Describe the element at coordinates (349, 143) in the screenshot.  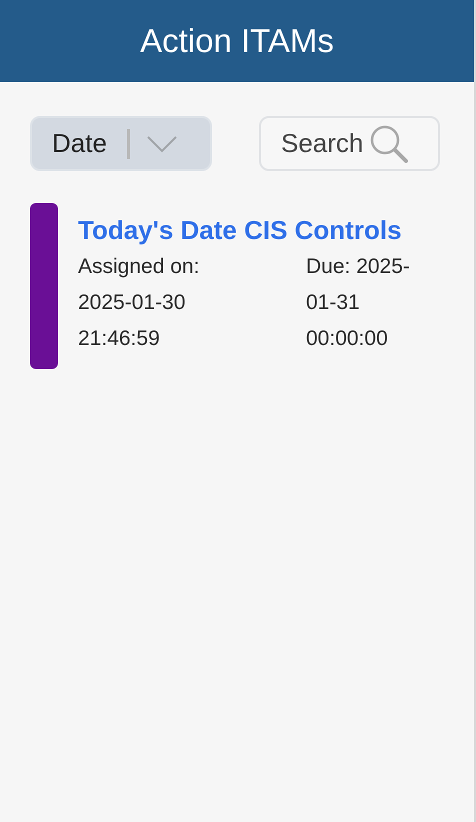
I see `search-button: Search` at that location.